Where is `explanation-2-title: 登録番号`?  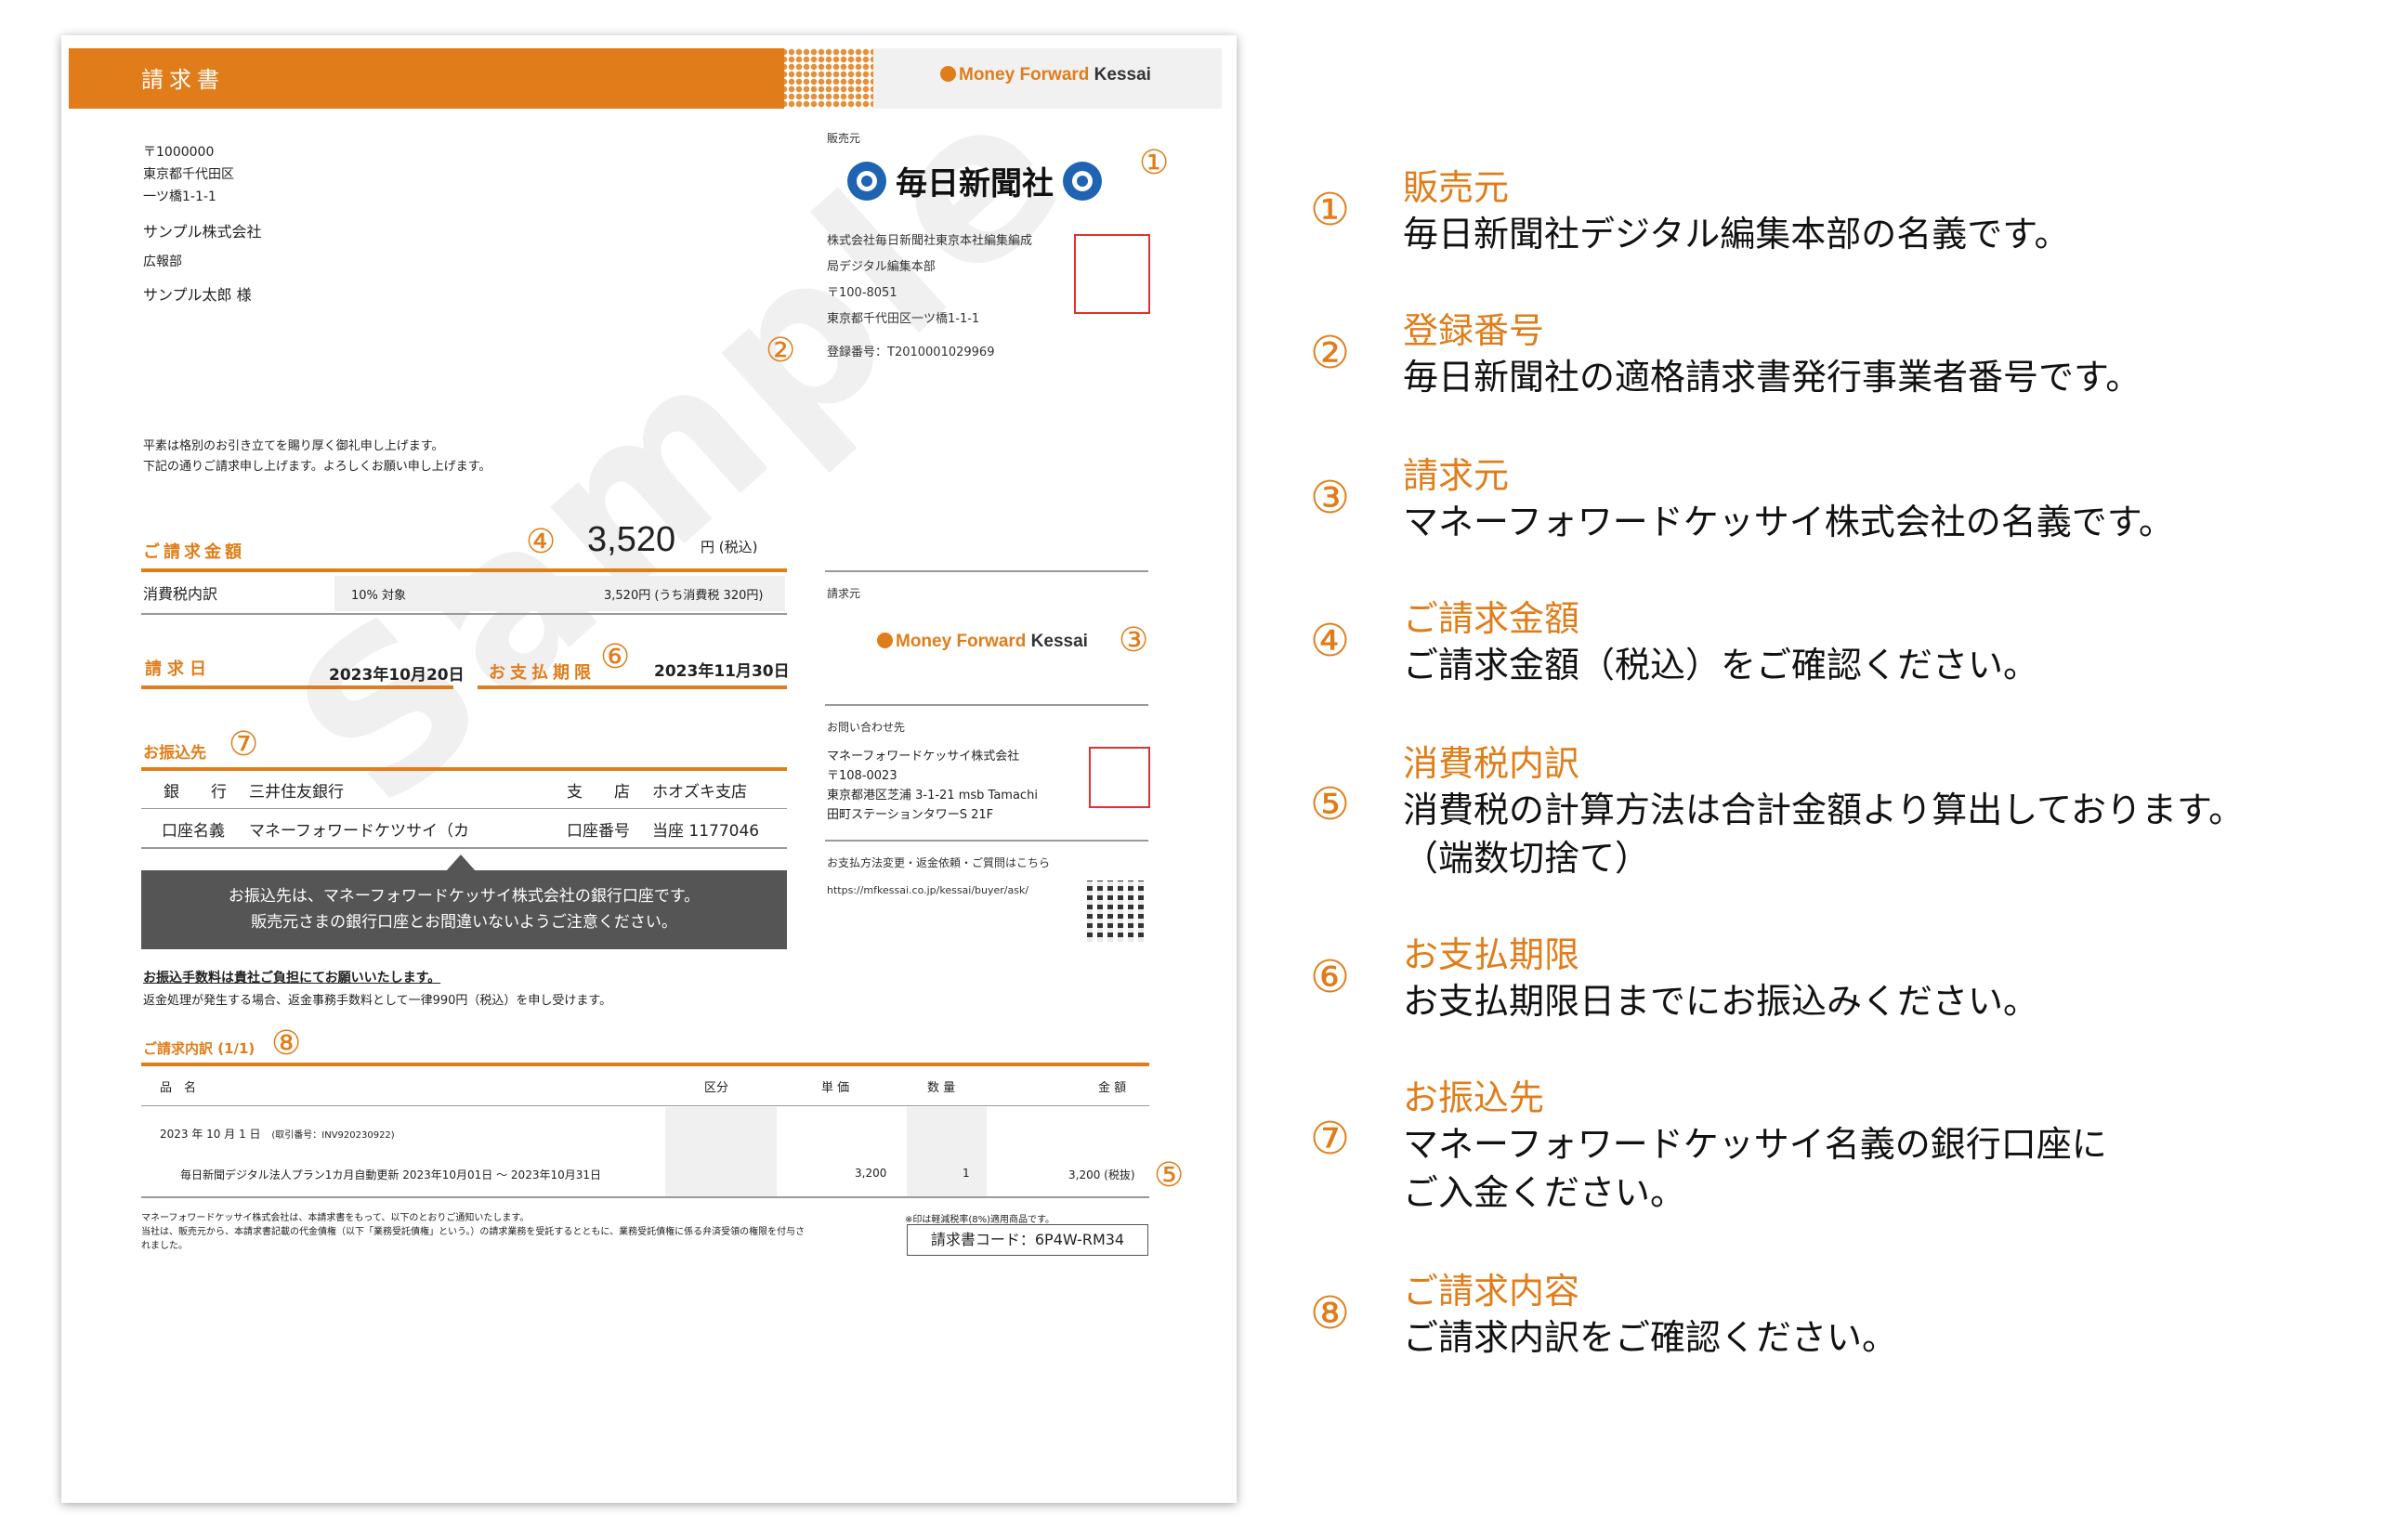 explanation-2-title: 登録番号 is located at coordinates (1474, 330).